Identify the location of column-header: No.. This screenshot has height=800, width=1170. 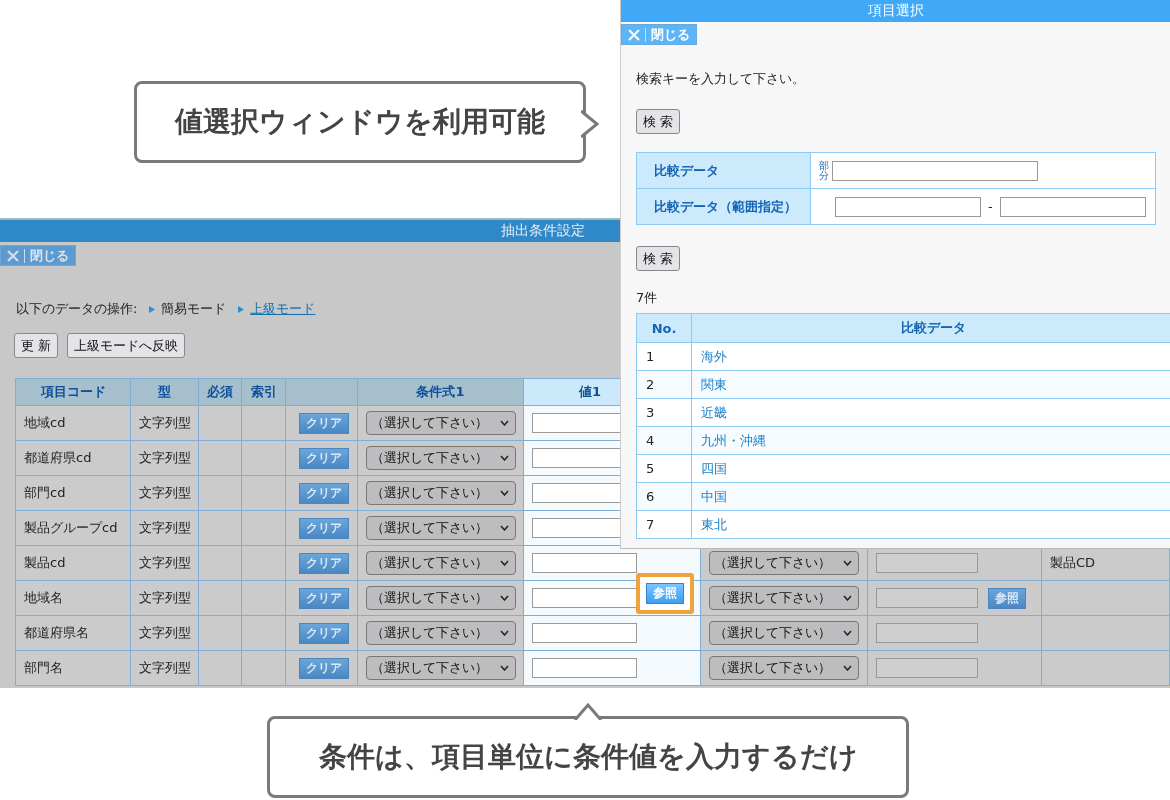
(664, 328).